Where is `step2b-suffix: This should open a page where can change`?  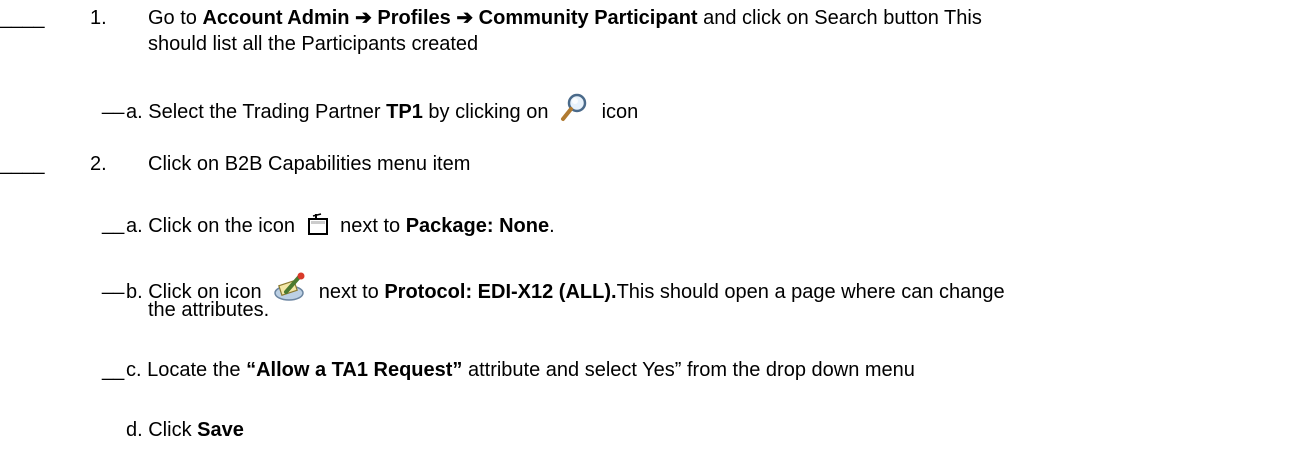 step2b-suffix: This should open a page where can change is located at coordinates (810, 292).